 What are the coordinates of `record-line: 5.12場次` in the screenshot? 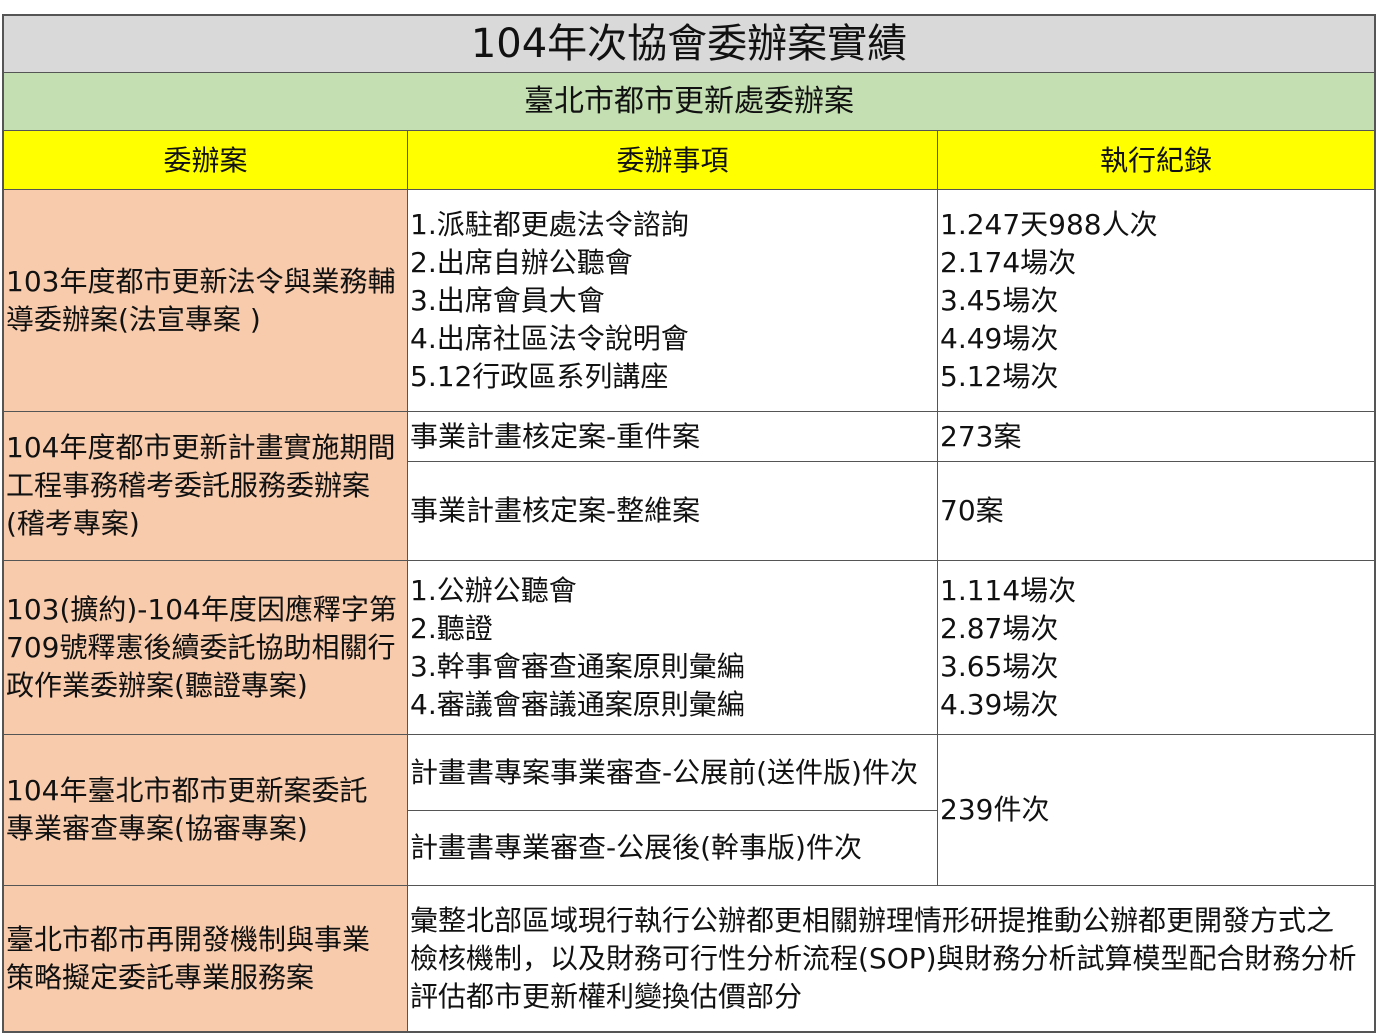 It's located at (999, 376).